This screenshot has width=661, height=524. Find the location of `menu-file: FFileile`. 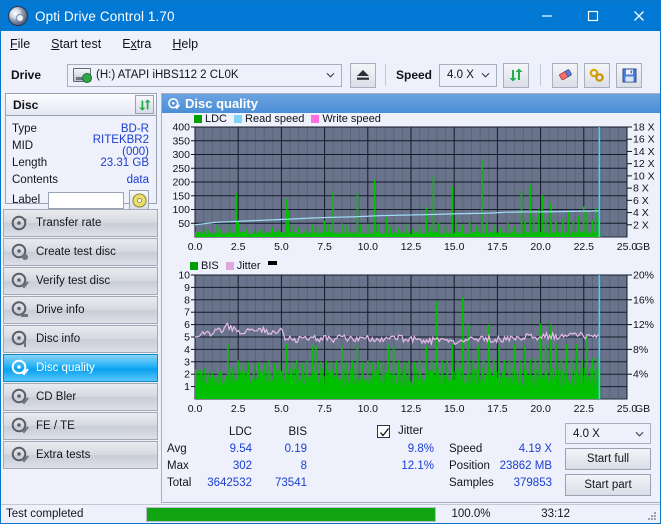

menu-file: FFileile is located at coordinates (25, 44).